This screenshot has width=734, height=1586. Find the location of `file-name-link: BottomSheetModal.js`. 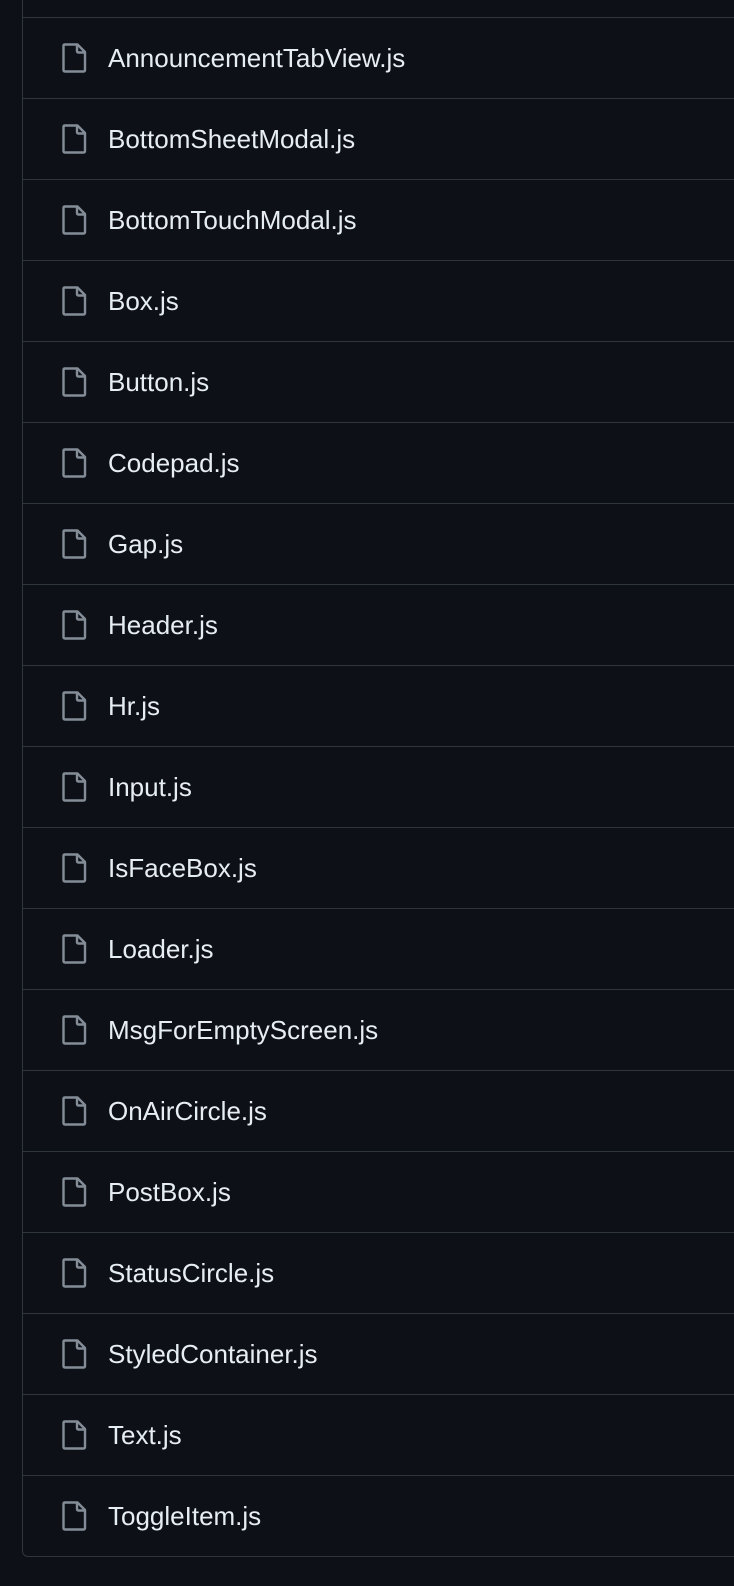

file-name-link: BottomSheetModal.js is located at coordinates (231, 139).